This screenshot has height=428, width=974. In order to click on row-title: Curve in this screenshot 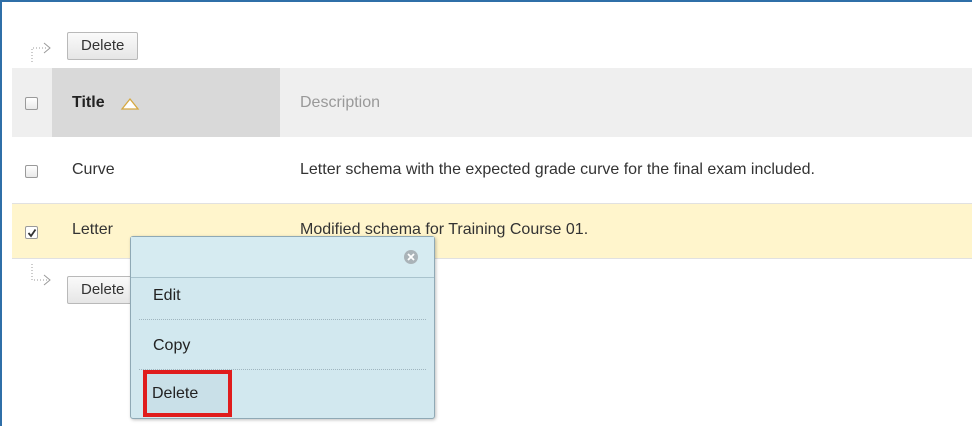, I will do `click(93, 170)`.